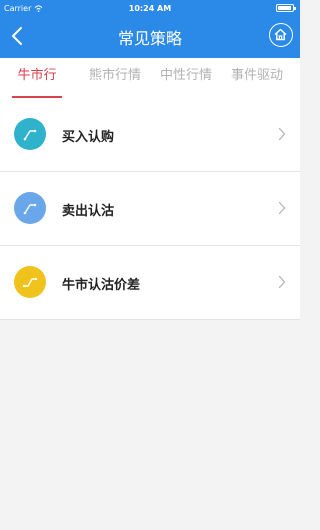 This screenshot has width=320, height=530. I want to click on home-icon, so click(280, 34).